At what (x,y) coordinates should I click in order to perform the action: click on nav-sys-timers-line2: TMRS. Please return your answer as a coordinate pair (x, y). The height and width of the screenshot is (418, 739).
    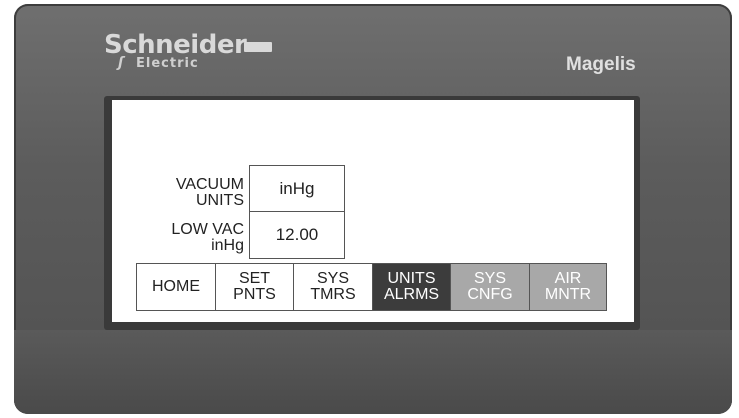
    Looking at the image, I should click on (333, 294).